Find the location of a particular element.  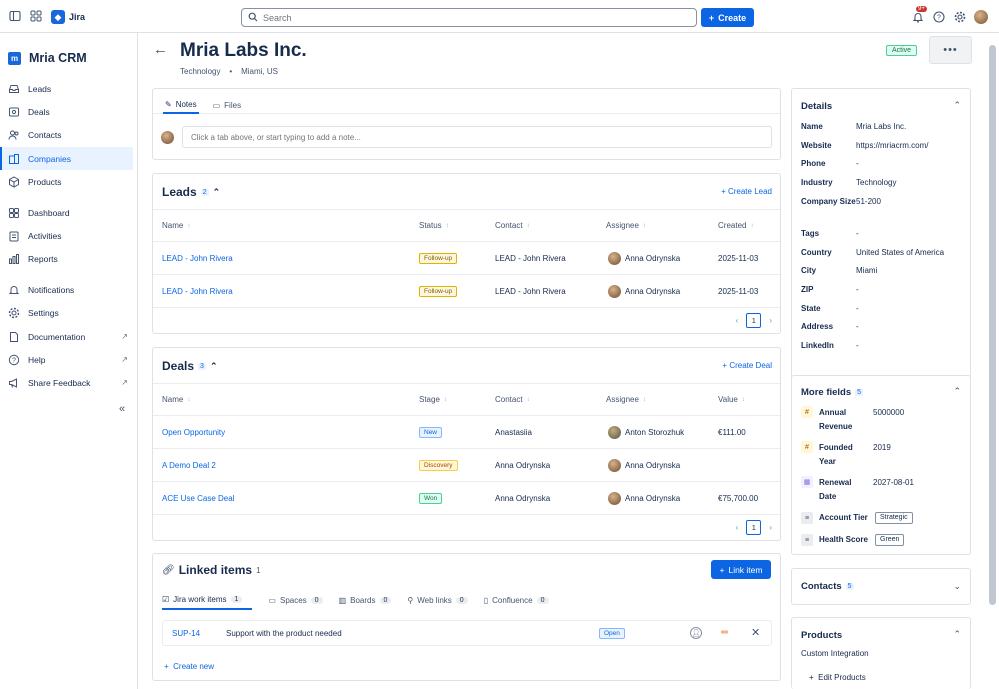

sidebar-item-share-feedback: Share Feedback ↗ is located at coordinates (66, 382).